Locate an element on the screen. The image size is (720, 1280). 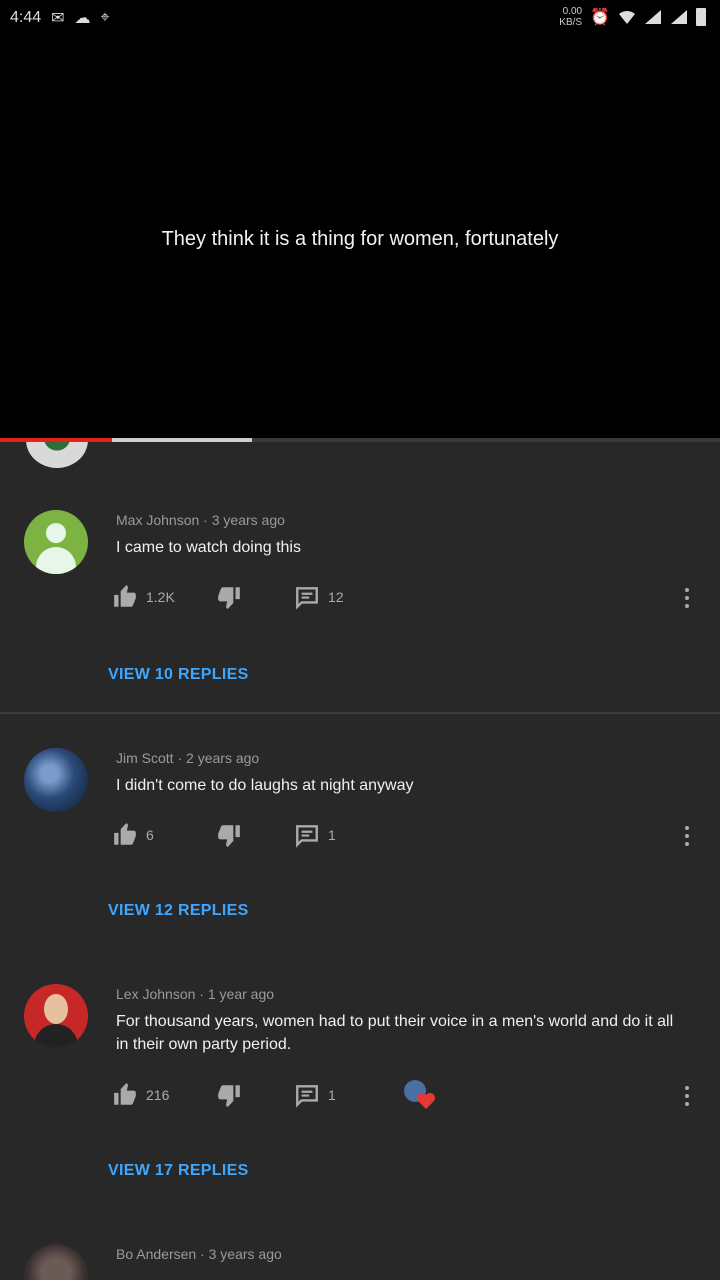
comment-meta: Lex Johnson · 1 year ago is located at coordinates (195, 994).